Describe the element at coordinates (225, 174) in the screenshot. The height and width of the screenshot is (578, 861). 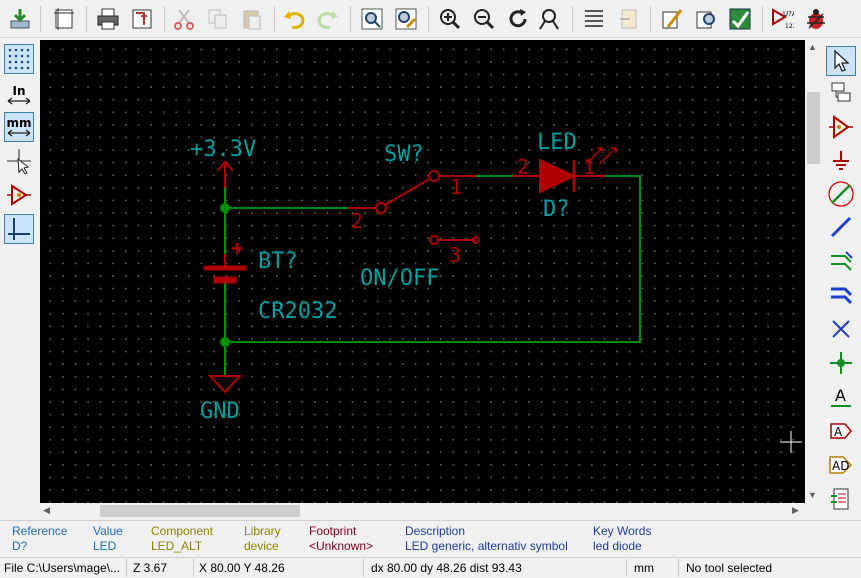
I see `power-symbol` at that location.